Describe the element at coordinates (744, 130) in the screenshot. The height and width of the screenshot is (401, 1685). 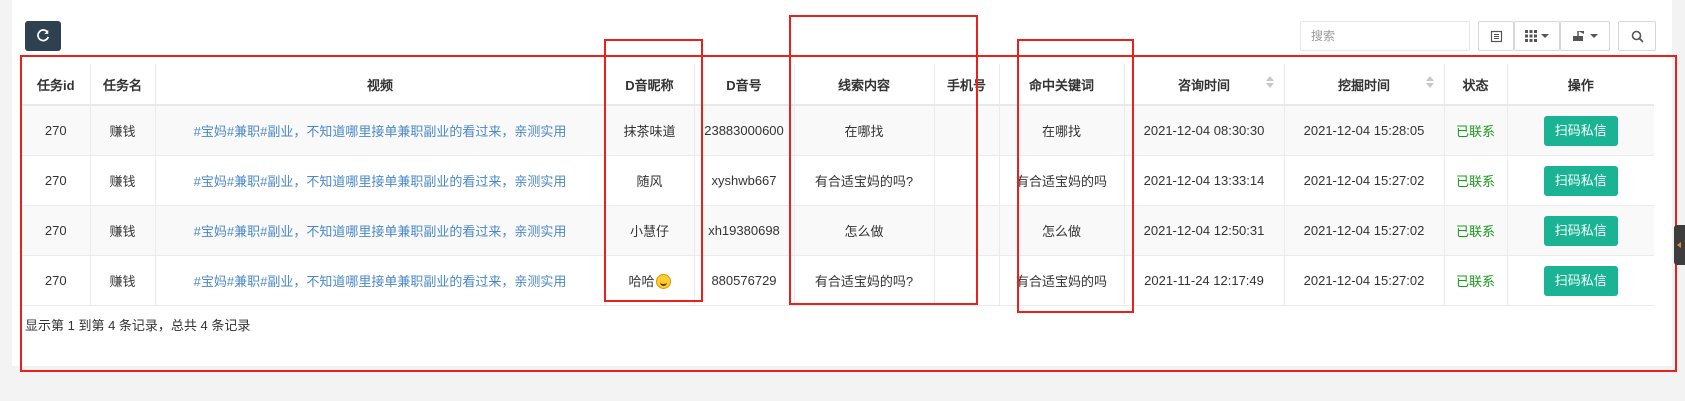
I see `cell-account: 23883000600` at that location.